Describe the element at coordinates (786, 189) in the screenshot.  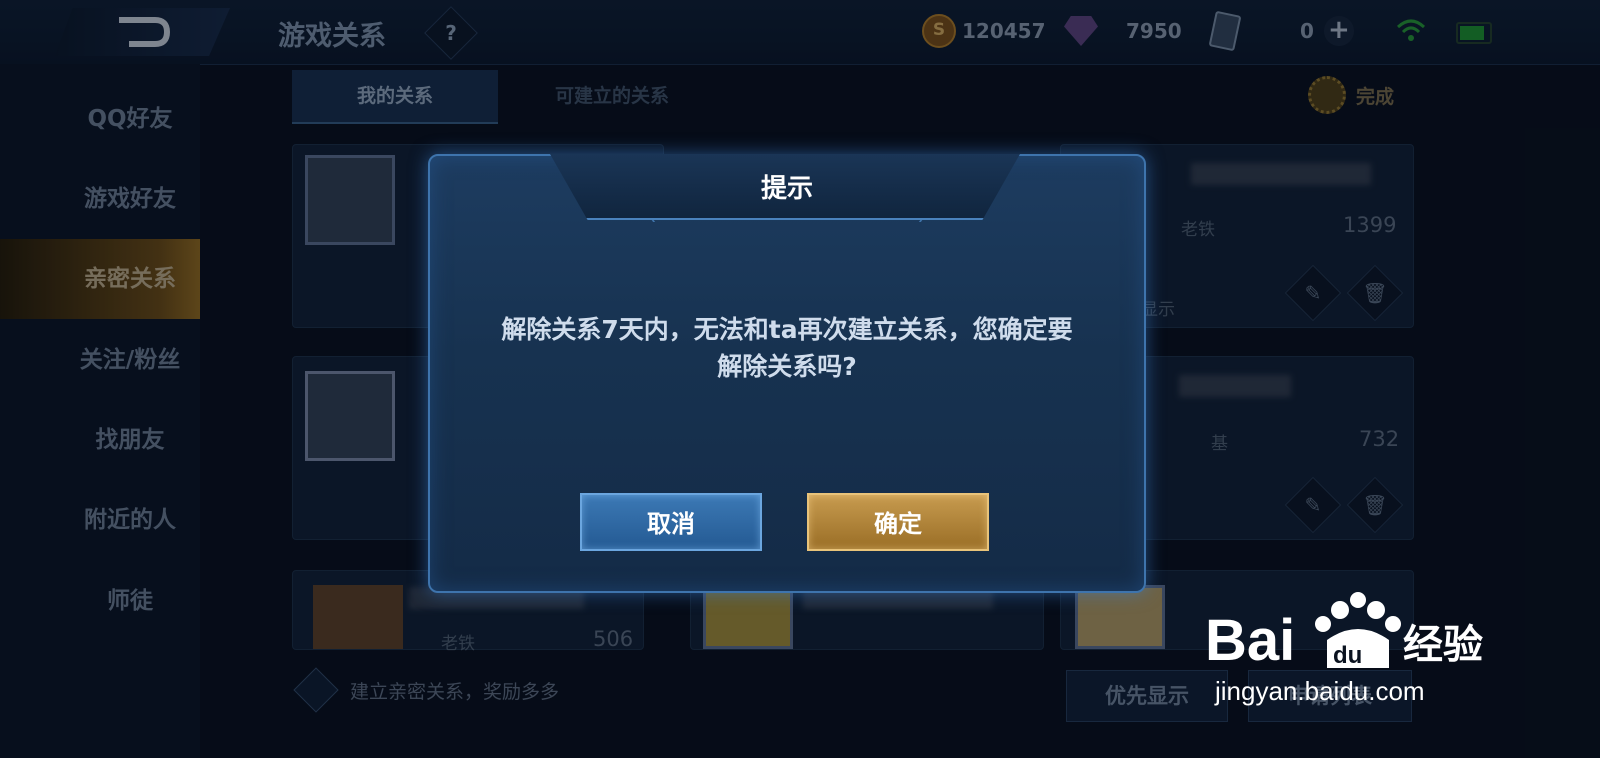
I see `dialog-title: 提示` at that location.